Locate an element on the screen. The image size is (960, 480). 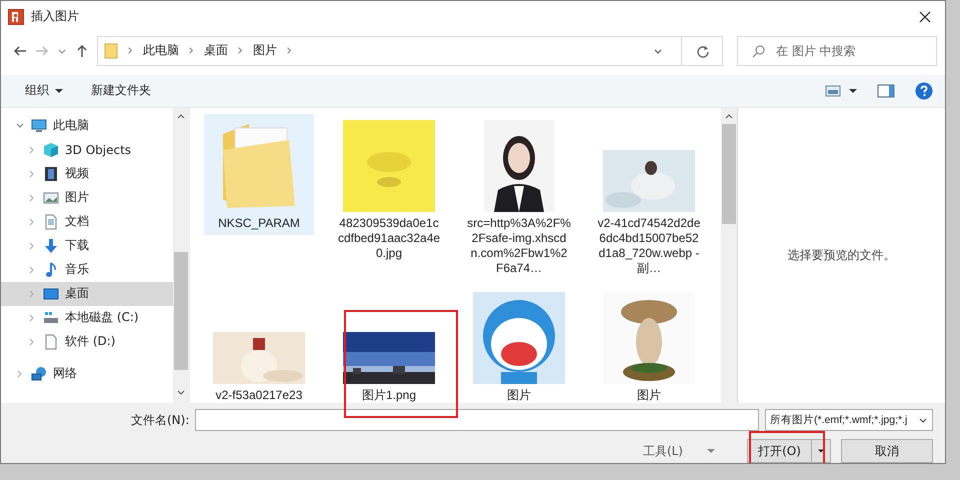
nav-item: 文档 is located at coordinates (87, 222).